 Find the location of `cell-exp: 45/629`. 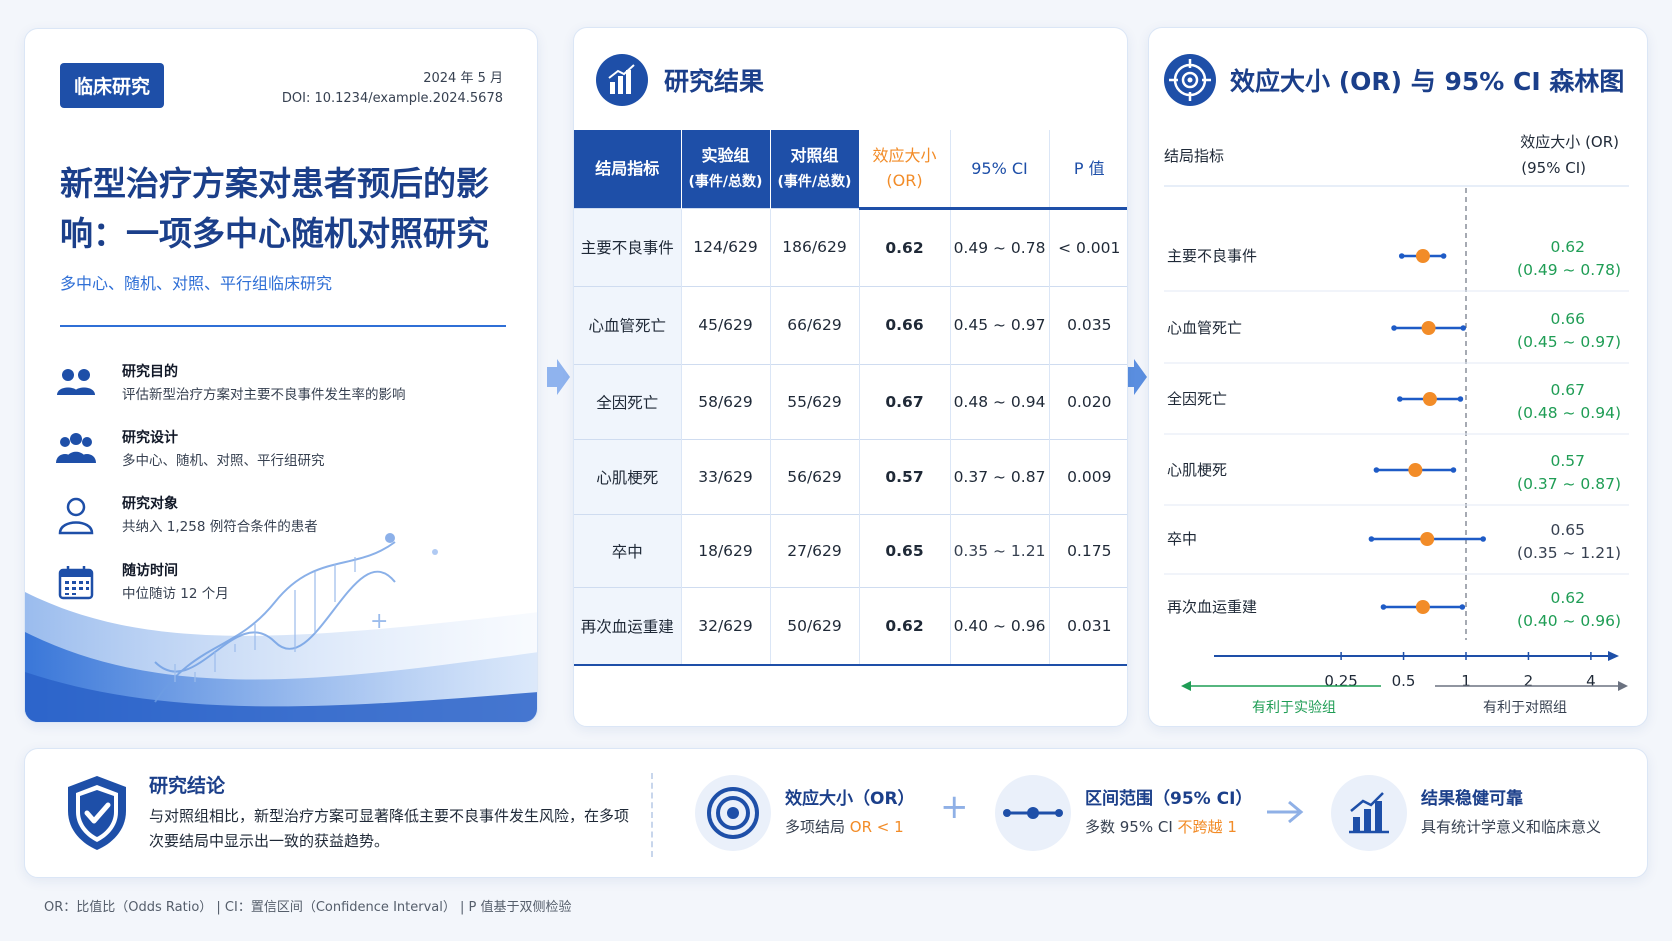

cell-exp: 45/629 is located at coordinates (726, 324).